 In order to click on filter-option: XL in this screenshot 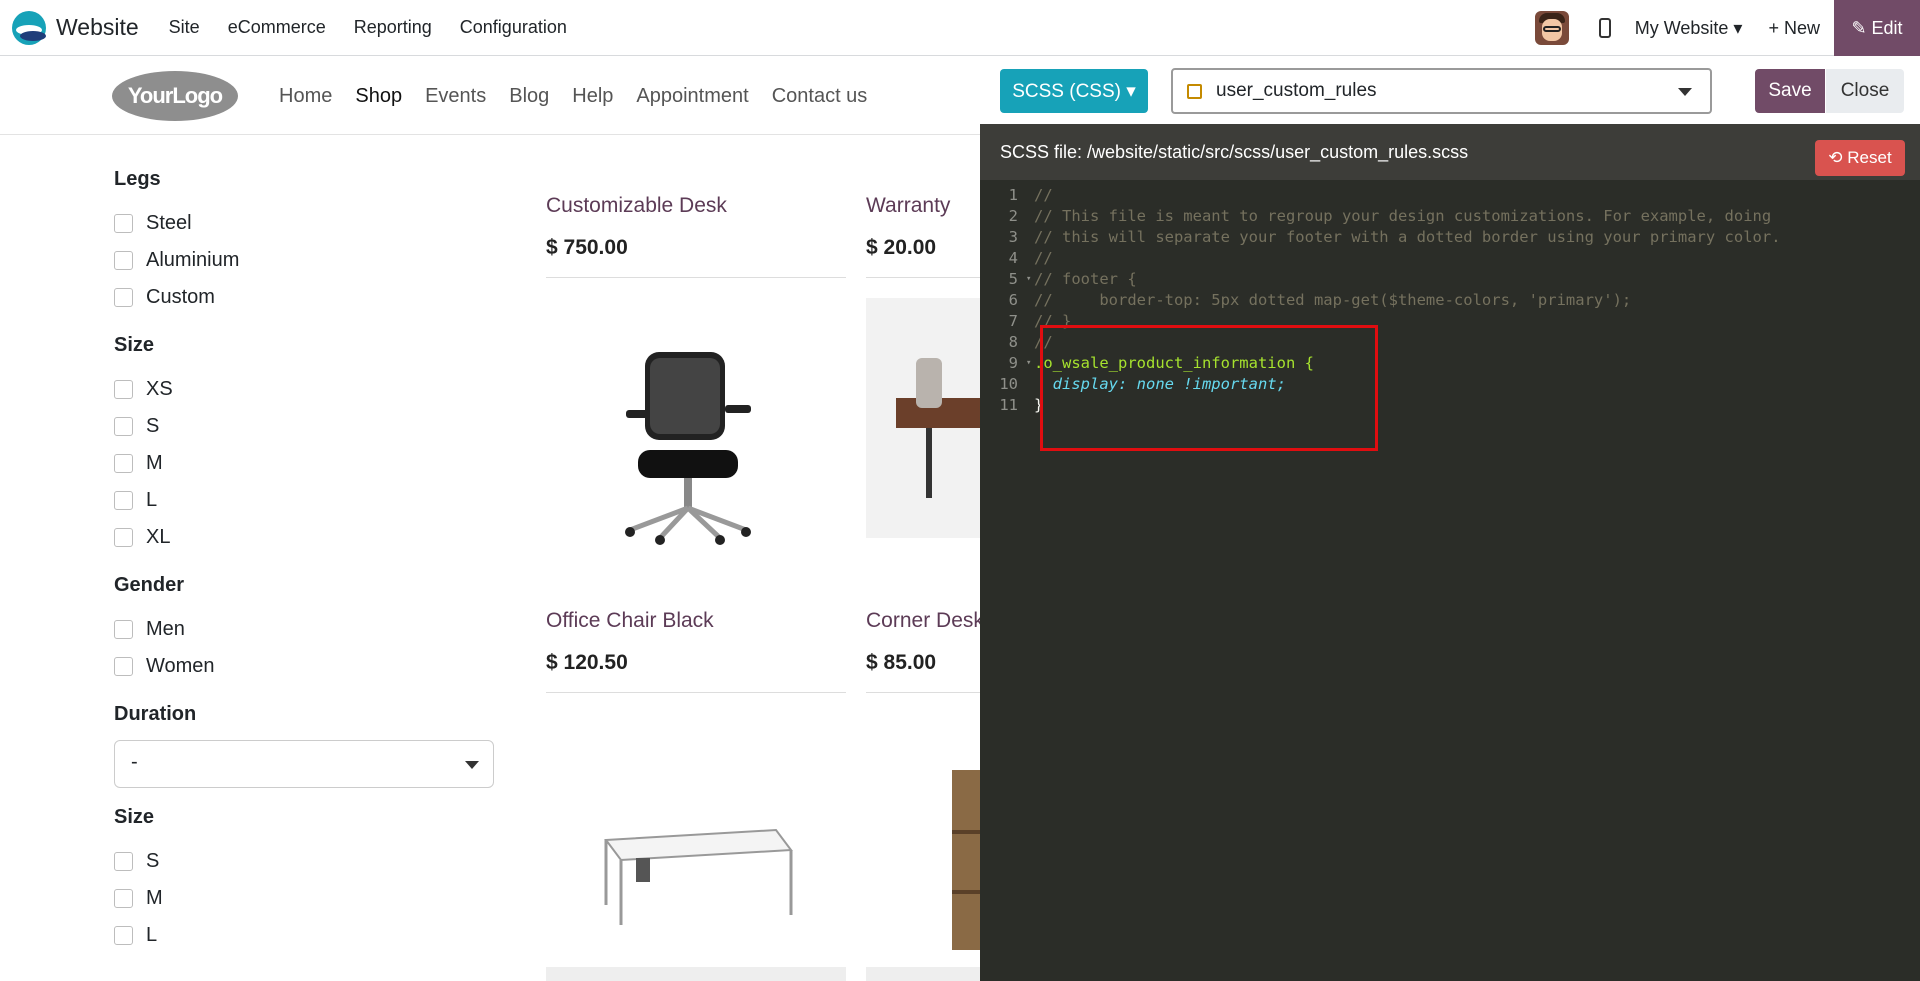, I will do `click(304, 537)`.